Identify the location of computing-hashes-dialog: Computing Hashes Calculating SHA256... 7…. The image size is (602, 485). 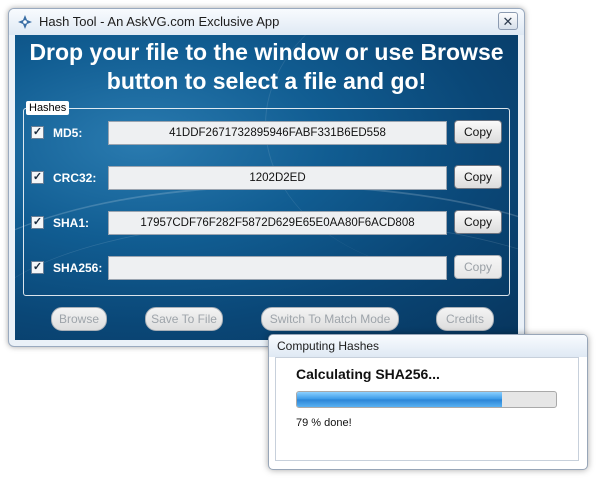
(428, 402).